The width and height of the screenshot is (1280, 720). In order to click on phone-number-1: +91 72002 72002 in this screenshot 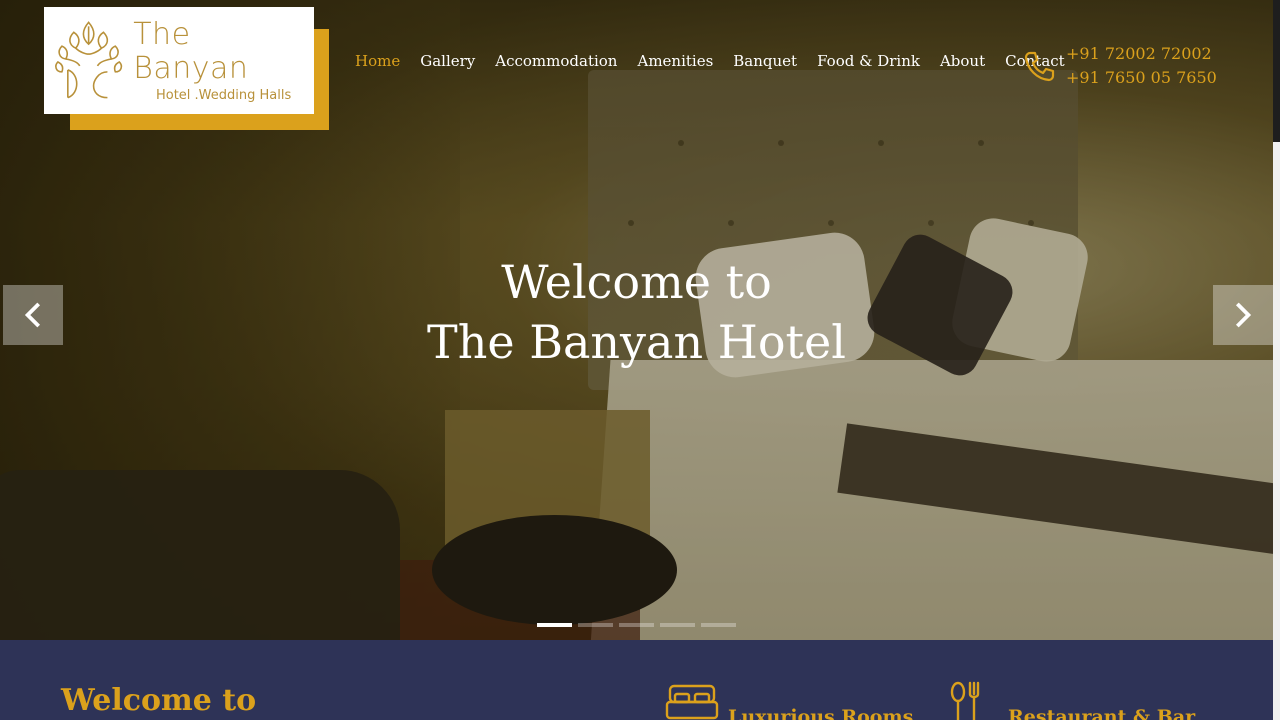, I will do `click(1141, 54)`.